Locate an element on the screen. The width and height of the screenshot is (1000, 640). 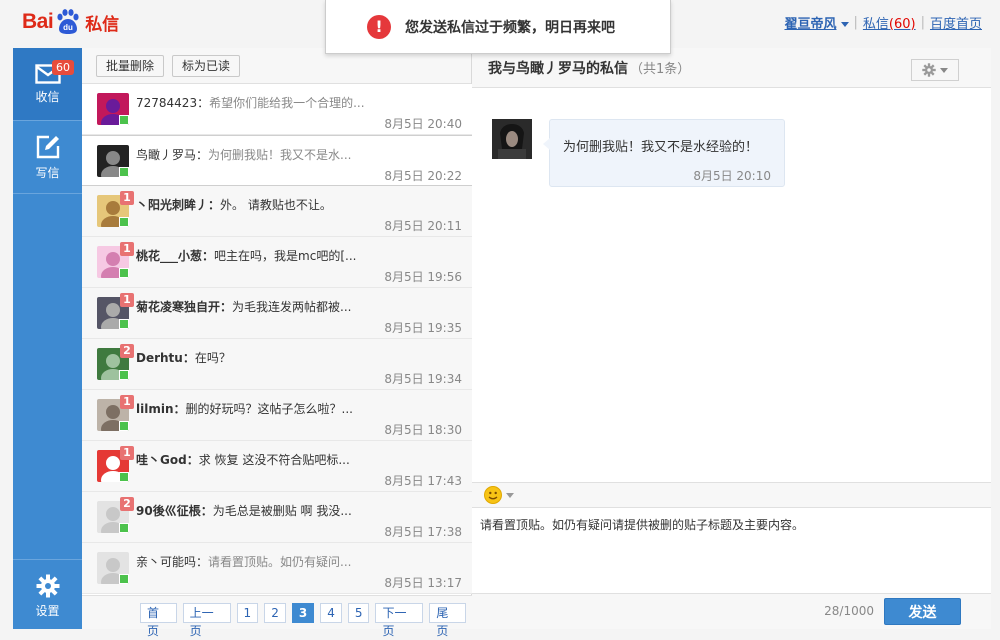
nav-inbox-label: 收信 is located at coordinates (47, 96).